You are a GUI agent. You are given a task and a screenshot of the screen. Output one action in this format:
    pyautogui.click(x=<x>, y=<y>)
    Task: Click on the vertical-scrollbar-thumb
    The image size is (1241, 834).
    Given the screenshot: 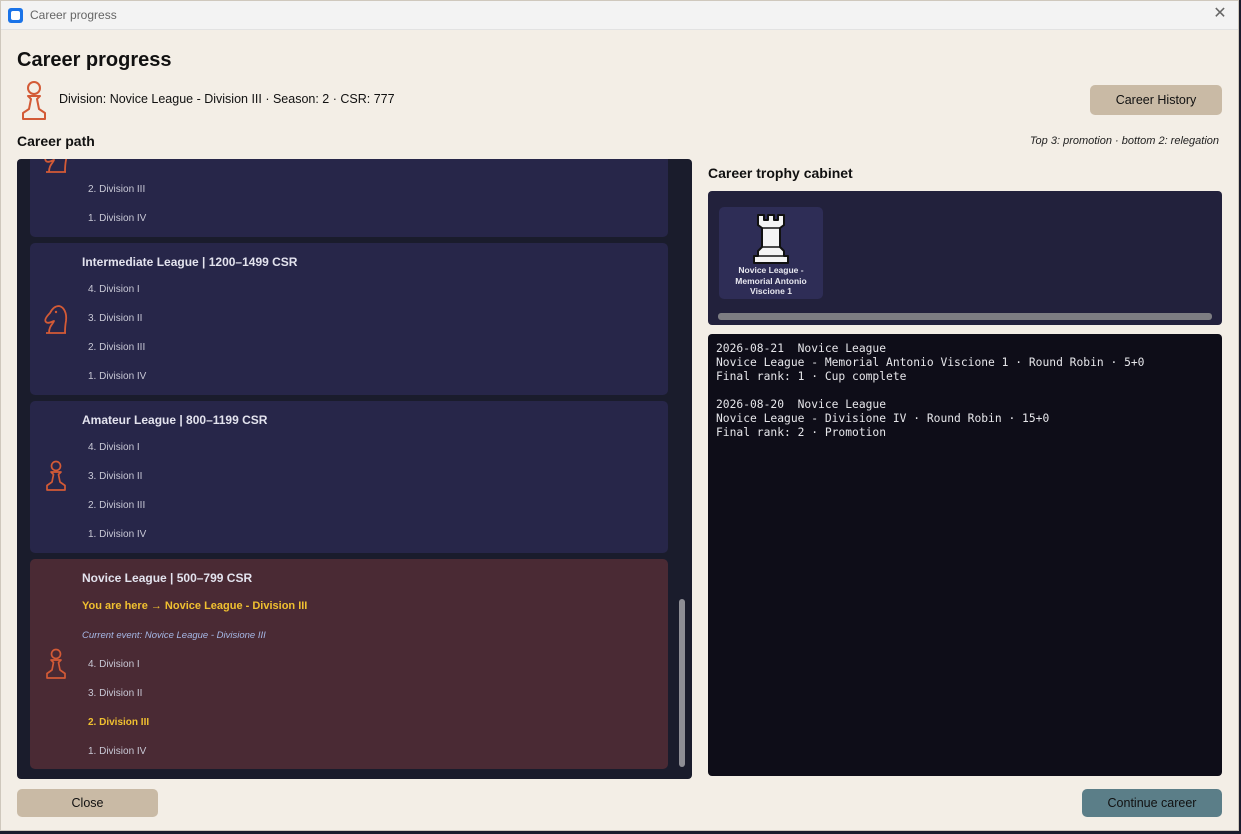 What is the action you would take?
    pyautogui.click(x=682, y=683)
    